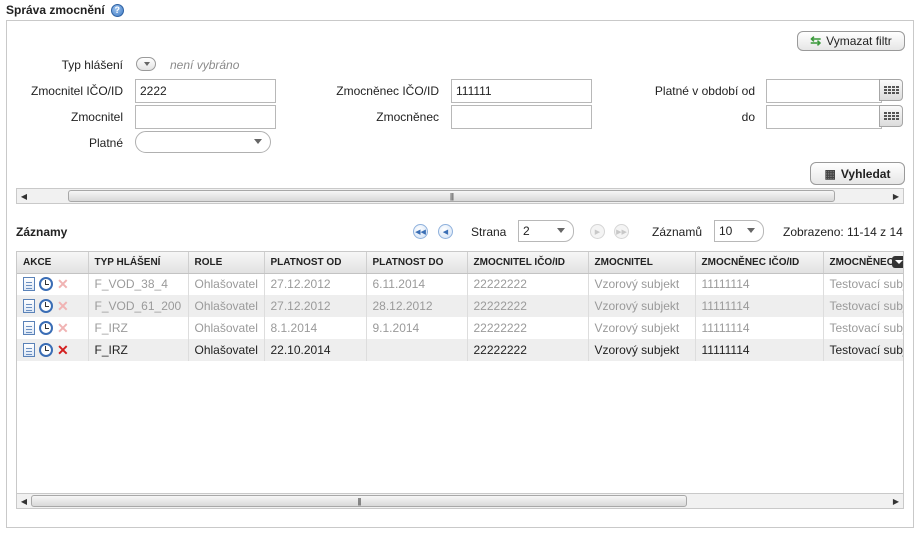 Image resolution: width=917 pixels, height=536 pixels. I want to click on page-value: 2, so click(526, 231).